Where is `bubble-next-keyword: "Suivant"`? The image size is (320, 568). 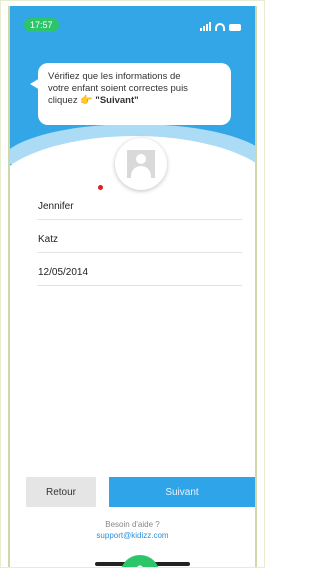
bubble-next-keyword: "Suivant" is located at coordinates (115, 100).